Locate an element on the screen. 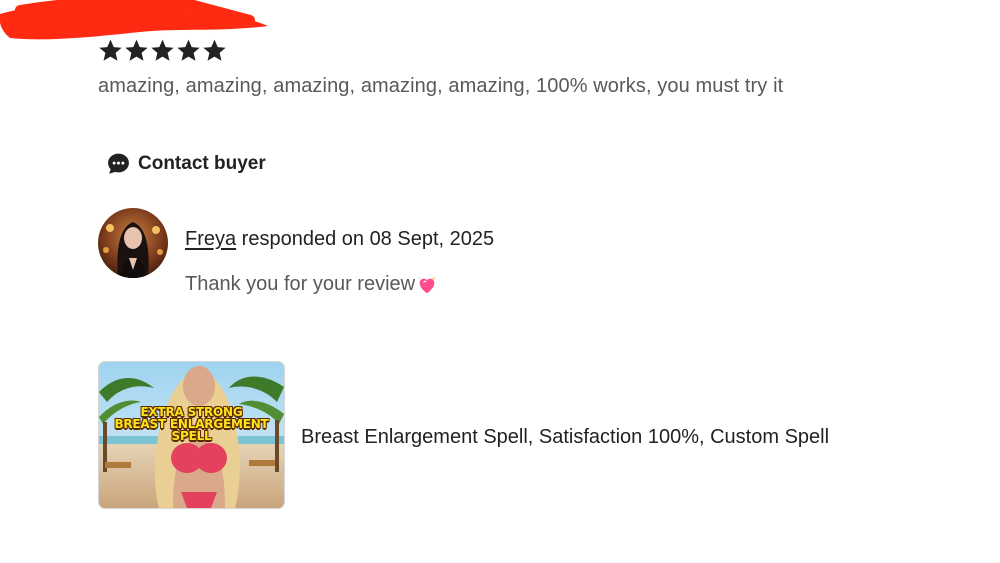 The image size is (1000, 563). seller-name-link: Freya is located at coordinates (210, 239).